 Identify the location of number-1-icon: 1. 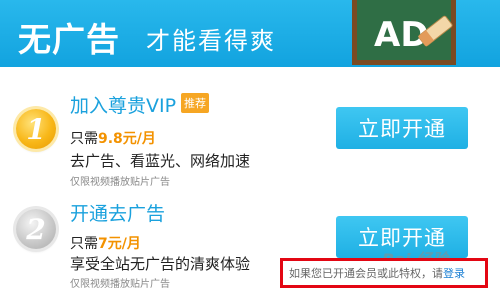
(36, 129).